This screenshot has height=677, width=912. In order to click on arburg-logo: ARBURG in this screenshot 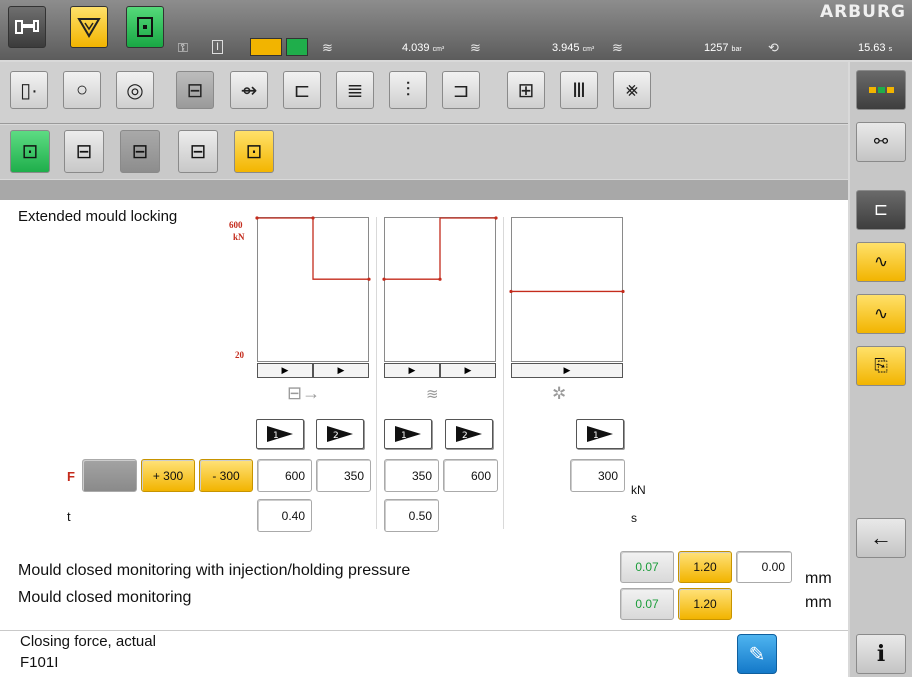, I will do `click(862, 12)`.